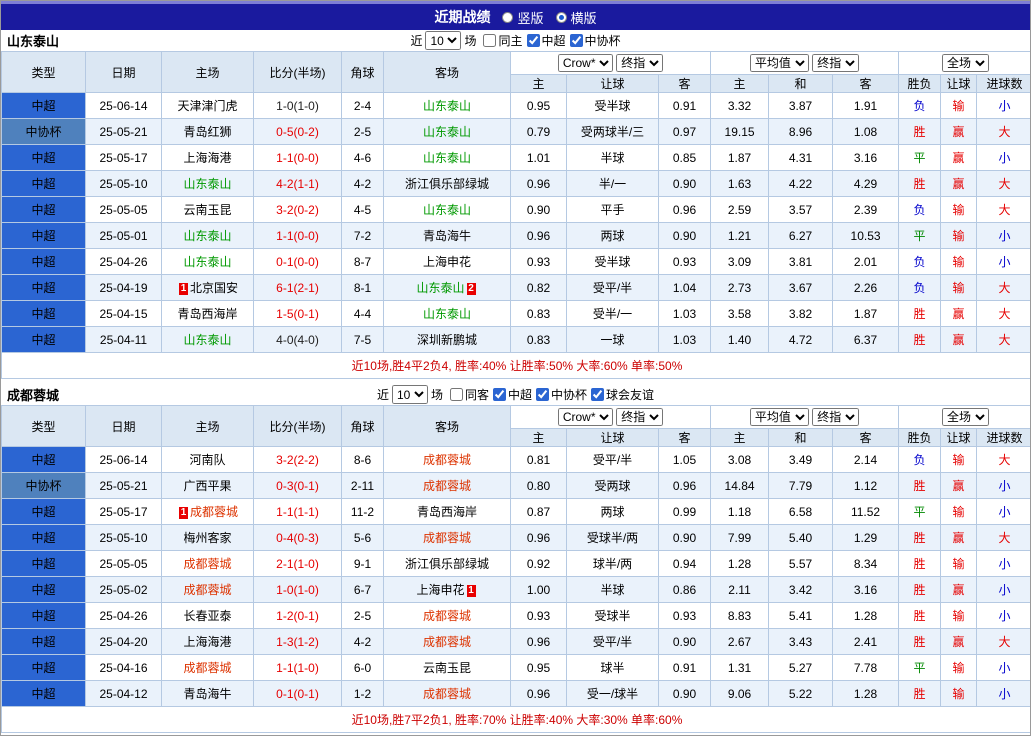 This screenshot has height=736, width=1031. Describe the element at coordinates (1003, 537) in the screenshot. I see `result-goals: 大` at that location.